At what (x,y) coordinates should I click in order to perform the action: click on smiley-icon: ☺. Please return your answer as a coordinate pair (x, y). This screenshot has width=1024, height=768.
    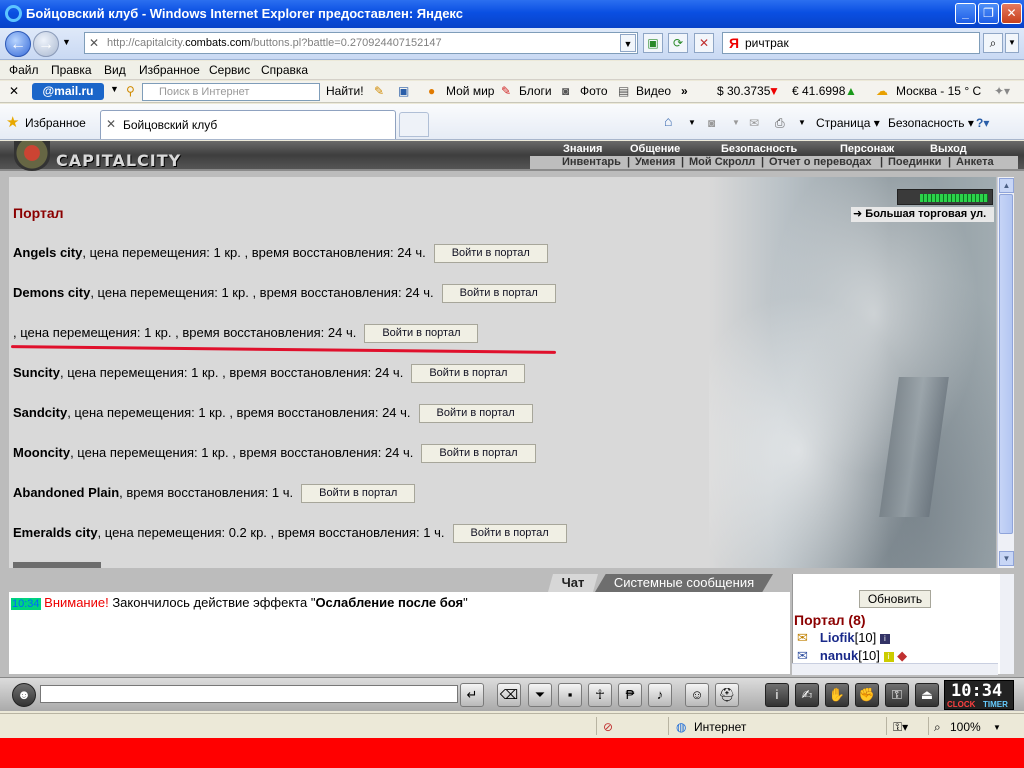
    Looking at the image, I should click on (697, 695).